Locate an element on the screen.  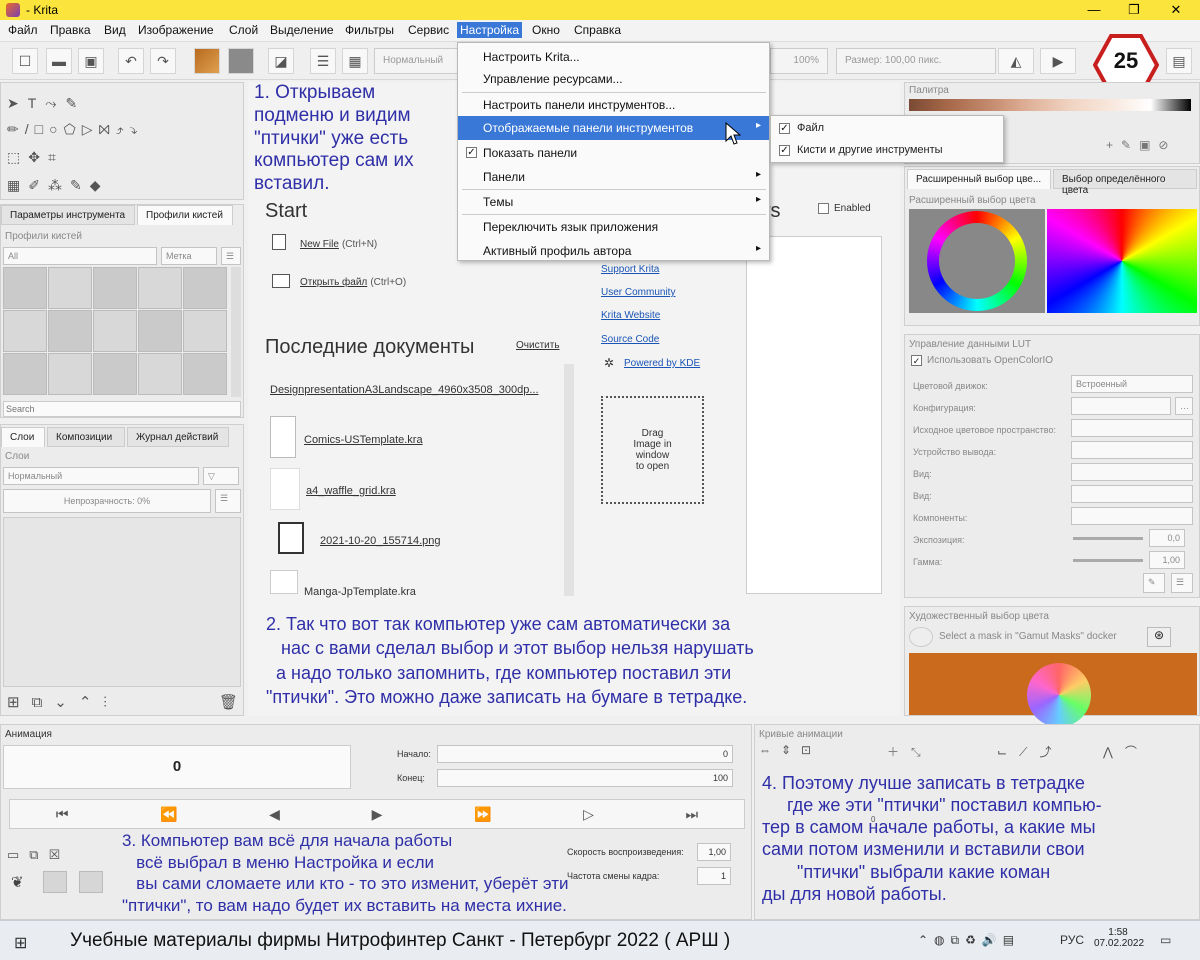
menu-file: Файл is located at coordinates (23, 30).